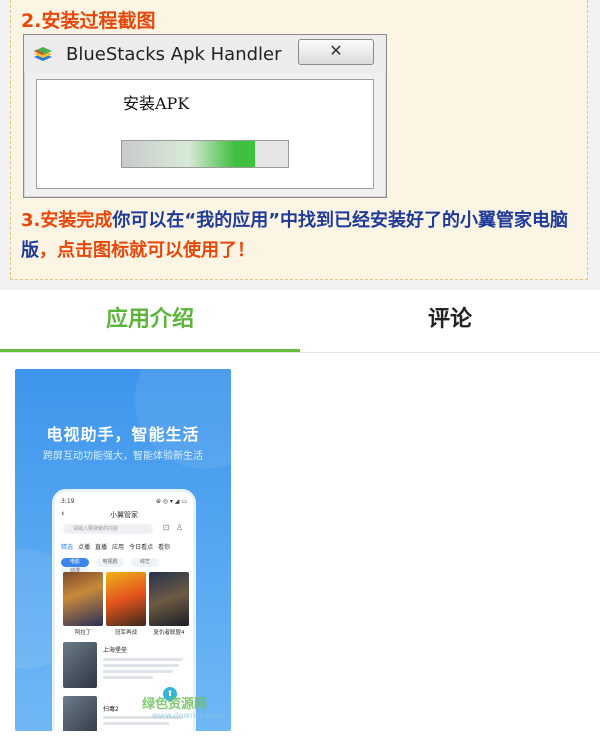  Describe the element at coordinates (156, 103) in the screenshot. I see `dialog-message: 安装APK` at that location.